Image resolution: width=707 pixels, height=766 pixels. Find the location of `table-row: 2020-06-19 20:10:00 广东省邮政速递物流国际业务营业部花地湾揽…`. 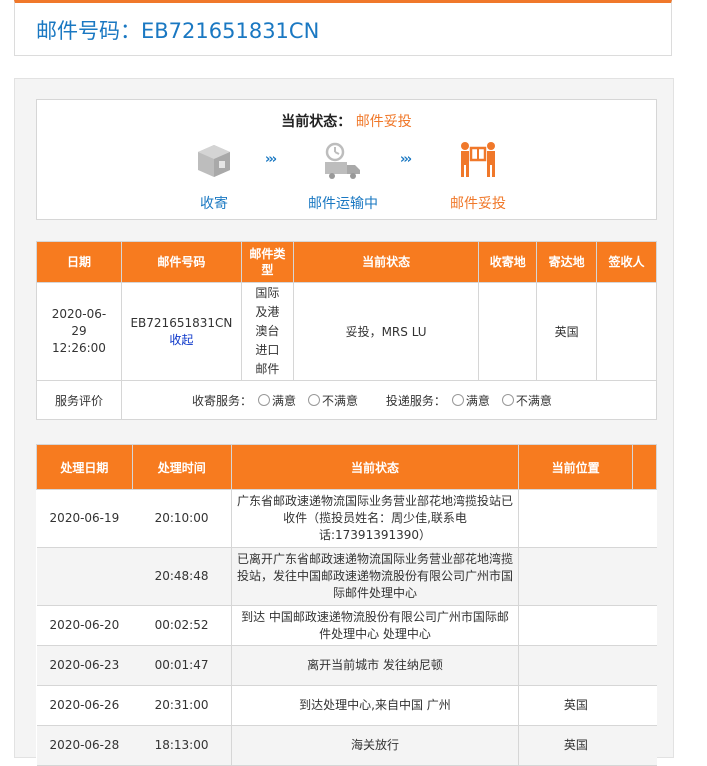

table-row: 2020-06-19 20:10:00 广东省邮政速递物流国际业务营业部花地湾揽… is located at coordinates (346, 518).